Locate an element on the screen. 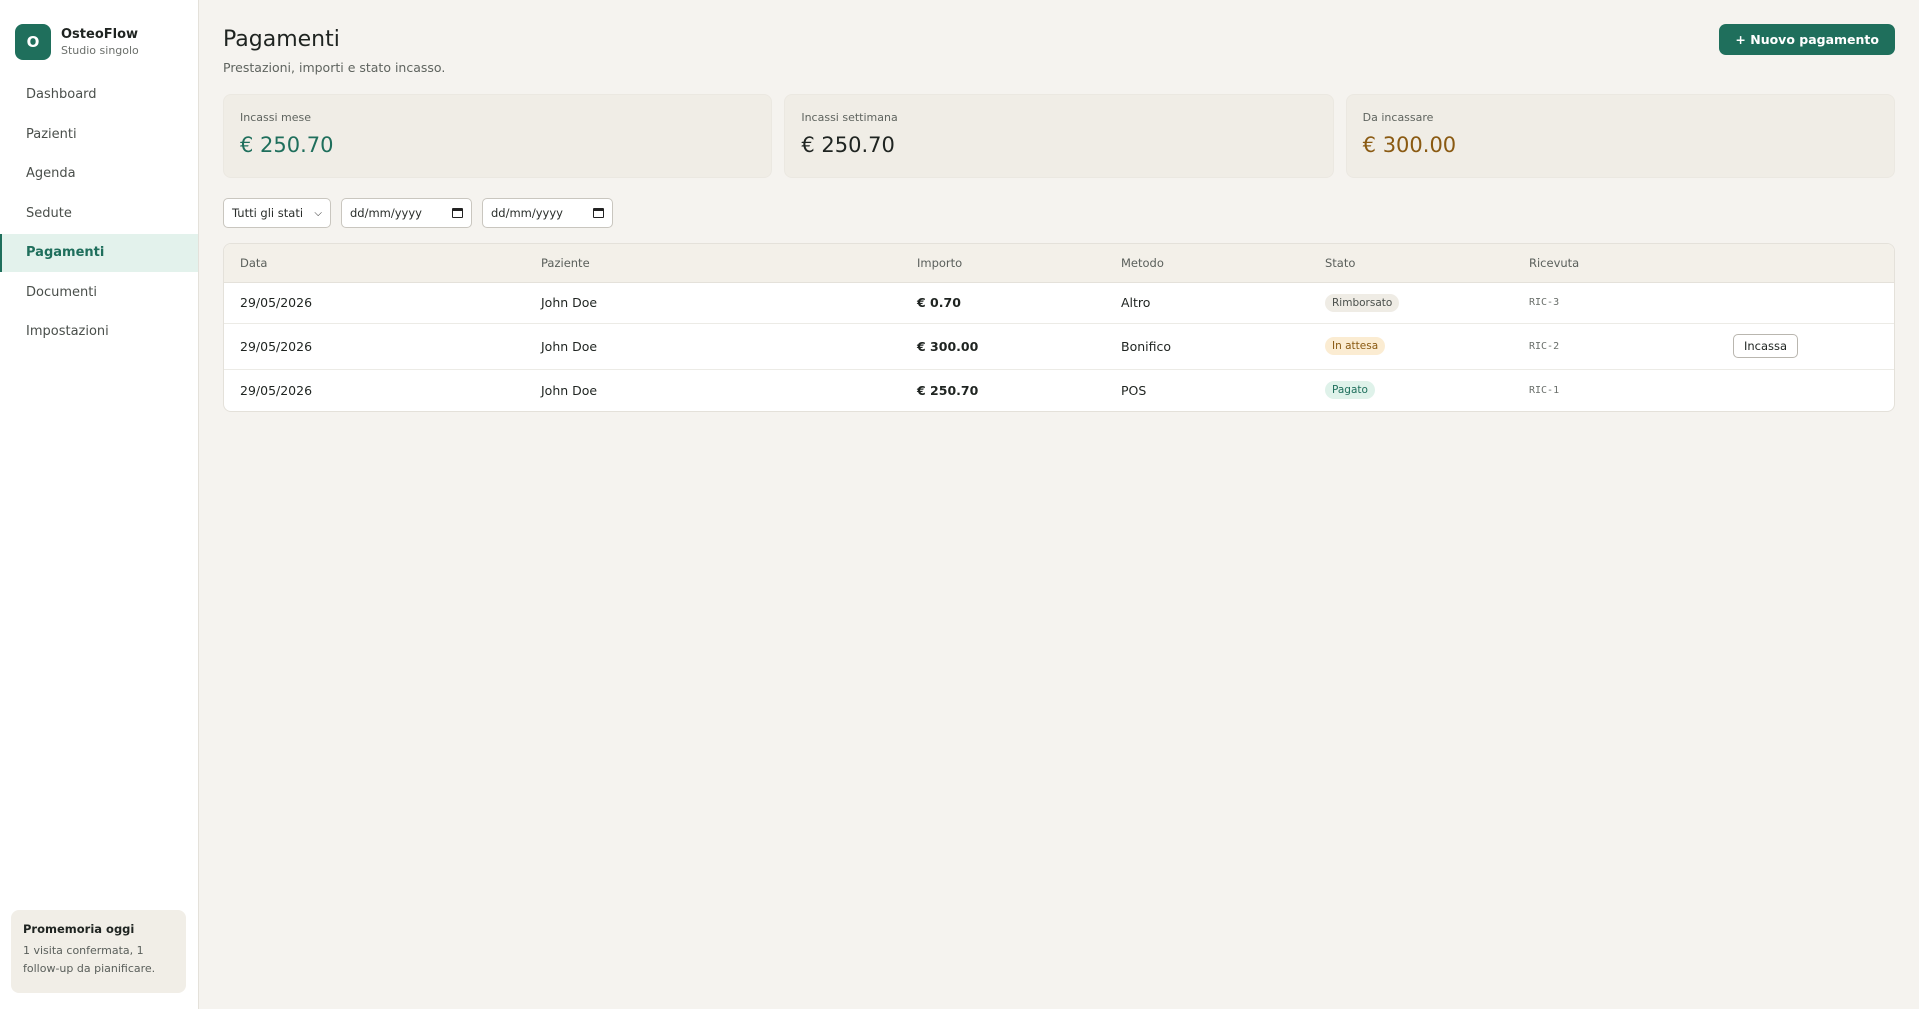  sidebar-item-pagamenti: Pagamenti is located at coordinates (99, 253).